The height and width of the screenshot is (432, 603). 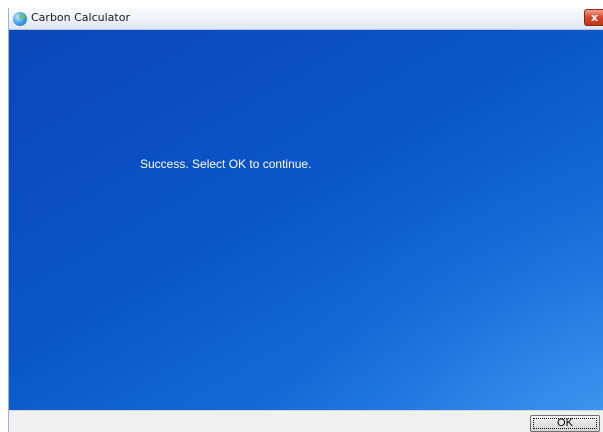 I want to click on success-message: Success. Select OK to continue., so click(x=226, y=164).